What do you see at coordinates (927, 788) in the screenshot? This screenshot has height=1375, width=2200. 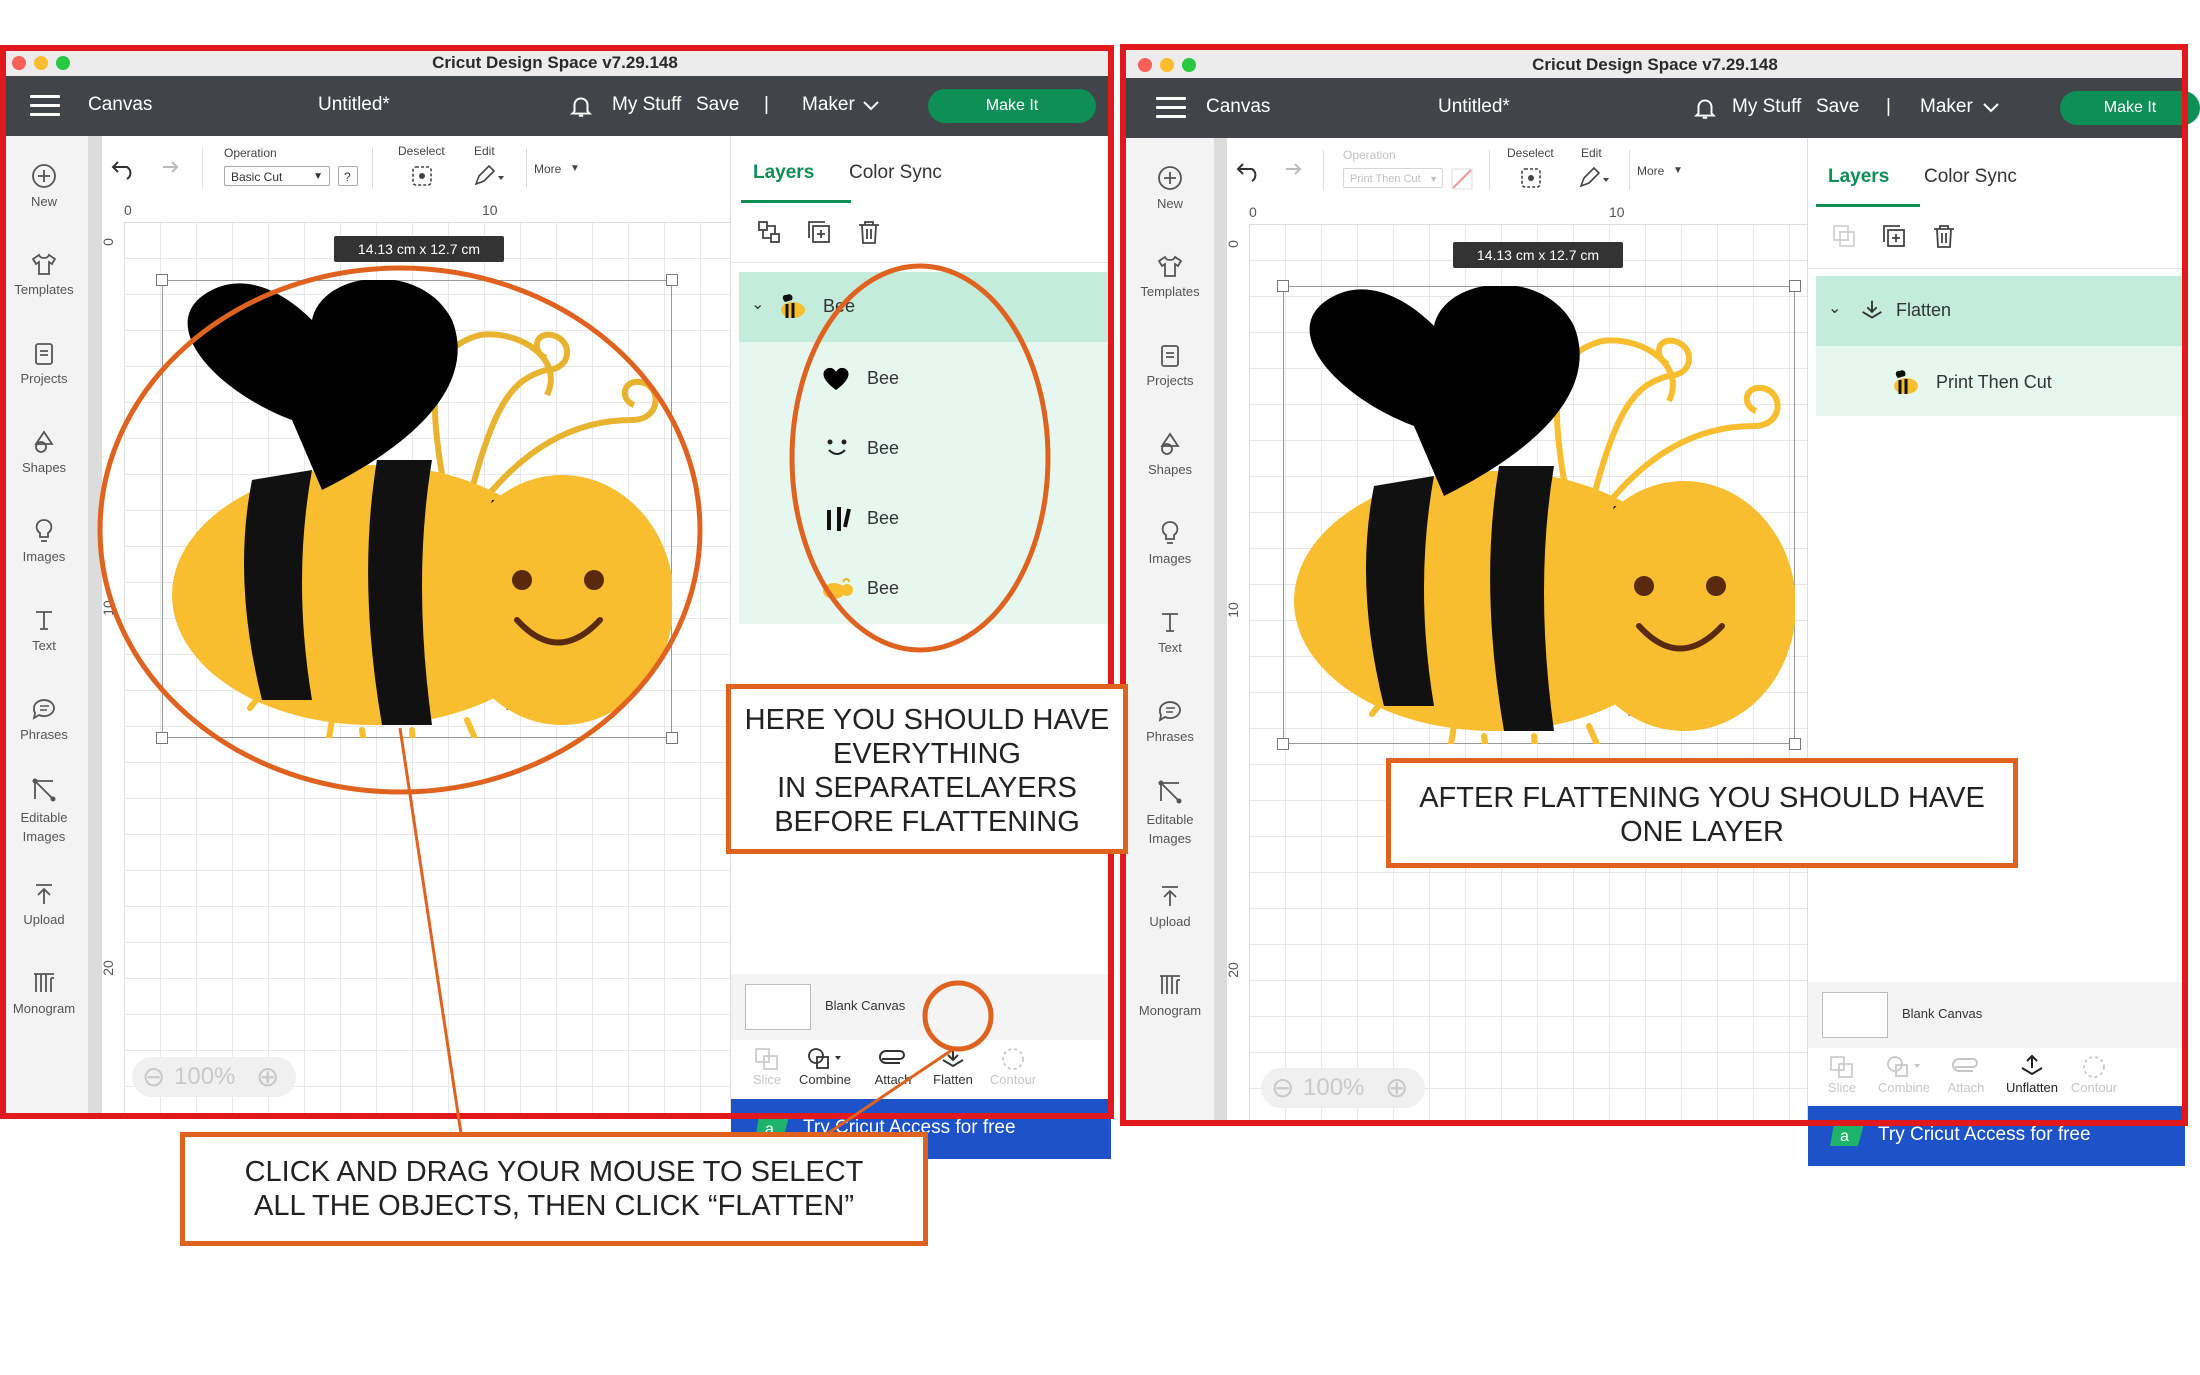 I see `callout-line: IN SEPARATELAYERS` at bounding box center [927, 788].